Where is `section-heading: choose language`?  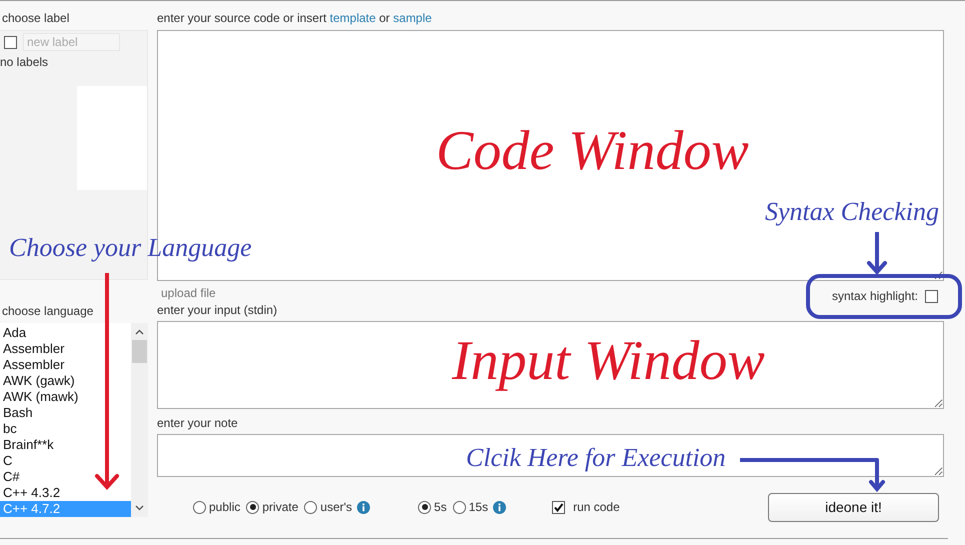
section-heading: choose language is located at coordinates (47, 311).